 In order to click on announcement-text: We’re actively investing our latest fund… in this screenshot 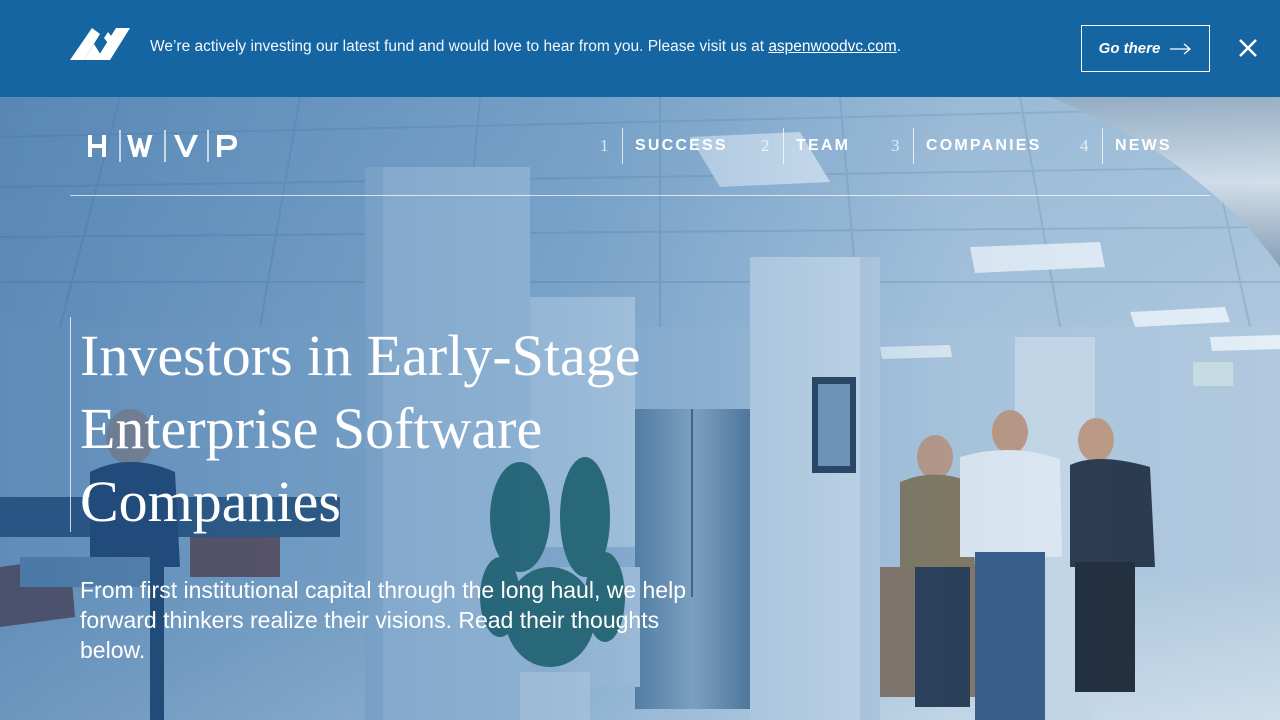, I will do `click(525, 47)`.